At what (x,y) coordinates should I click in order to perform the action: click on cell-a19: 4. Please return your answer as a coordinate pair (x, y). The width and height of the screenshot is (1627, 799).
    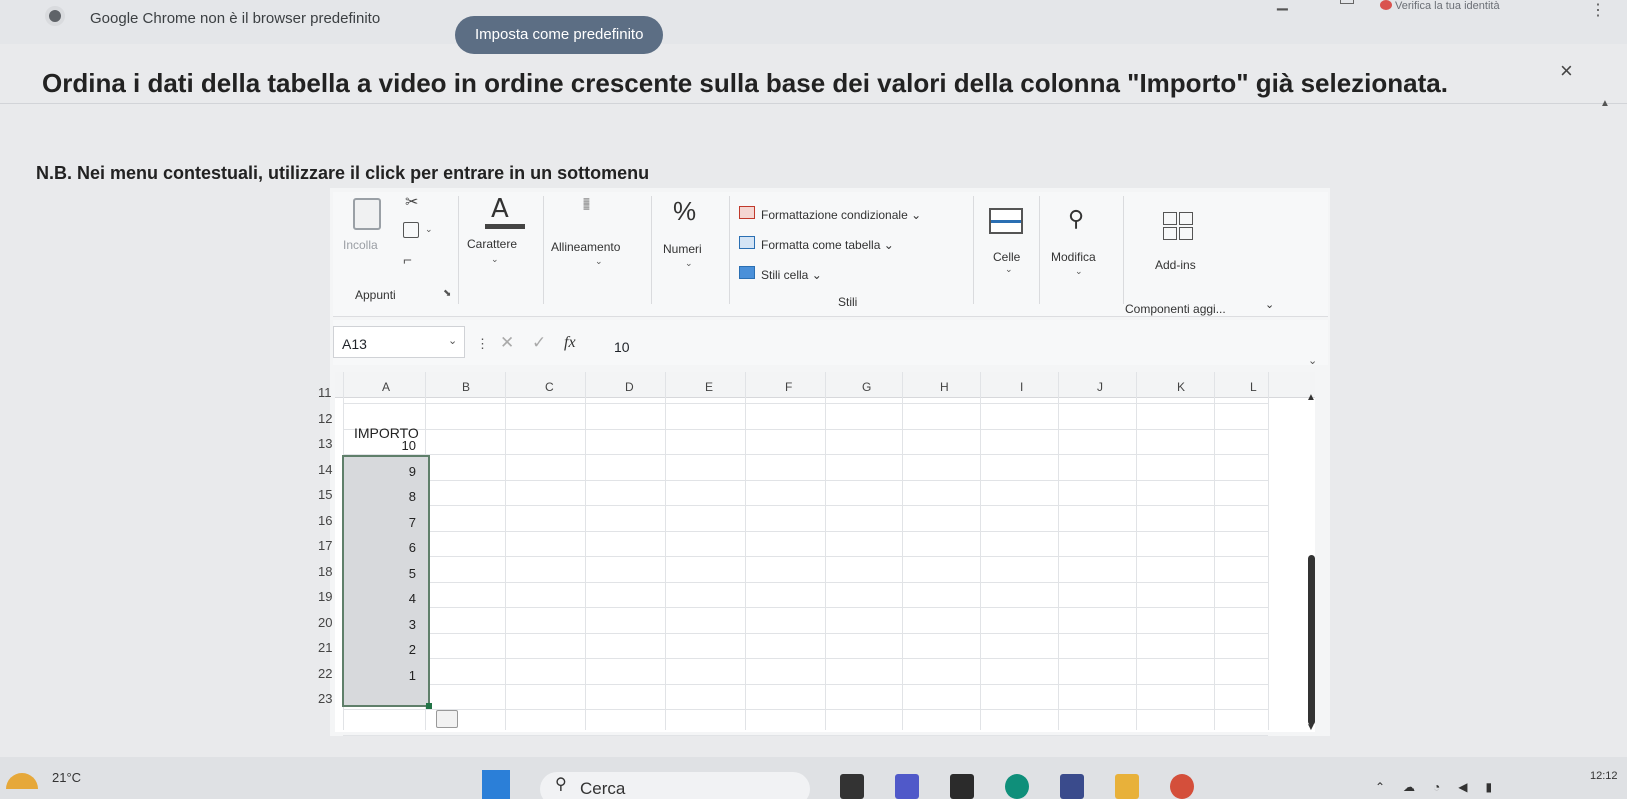
    Looking at the image, I should click on (401, 598).